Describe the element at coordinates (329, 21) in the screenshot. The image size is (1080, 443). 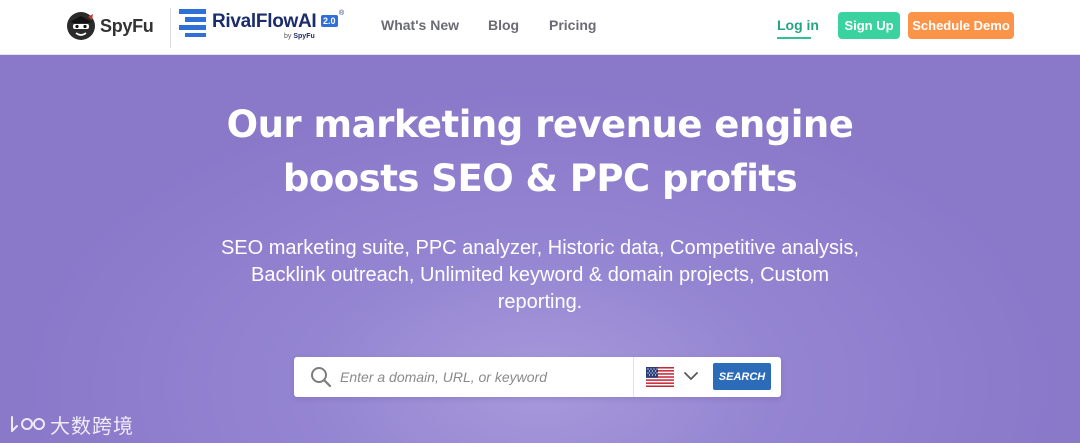
I see `rivalflow-version-badge: 2.0` at that location.